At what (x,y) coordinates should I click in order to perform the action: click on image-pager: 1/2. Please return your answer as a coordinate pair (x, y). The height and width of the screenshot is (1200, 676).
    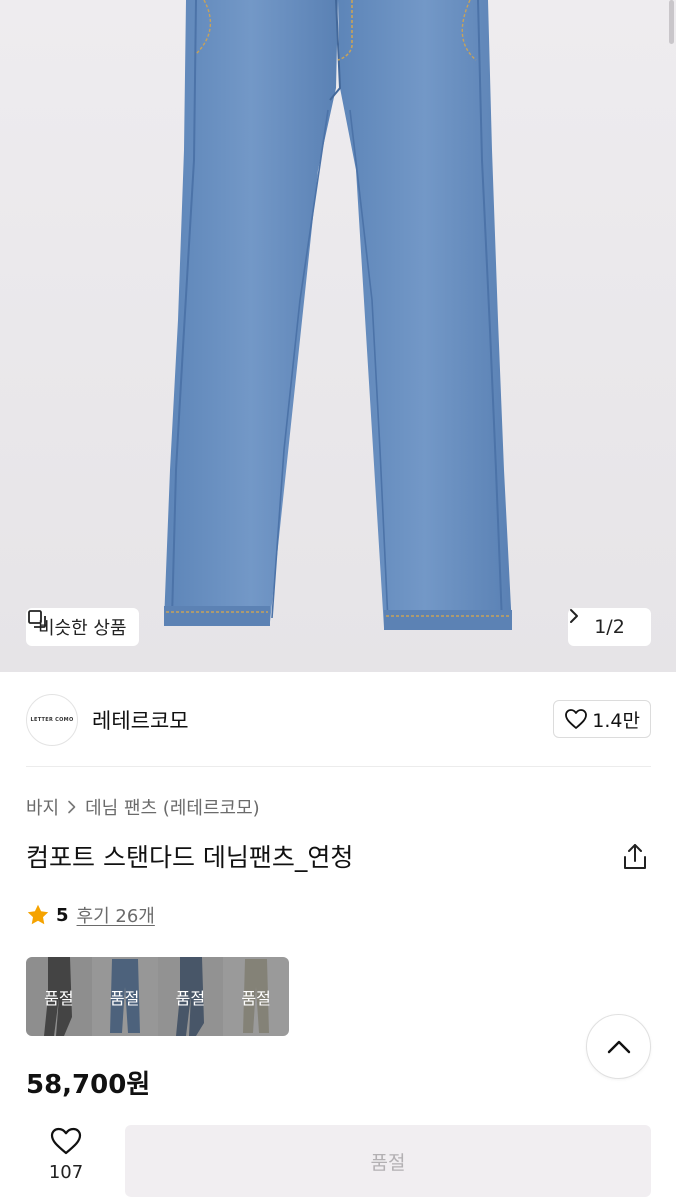
    Looking at the image, I should click on (609, 627).